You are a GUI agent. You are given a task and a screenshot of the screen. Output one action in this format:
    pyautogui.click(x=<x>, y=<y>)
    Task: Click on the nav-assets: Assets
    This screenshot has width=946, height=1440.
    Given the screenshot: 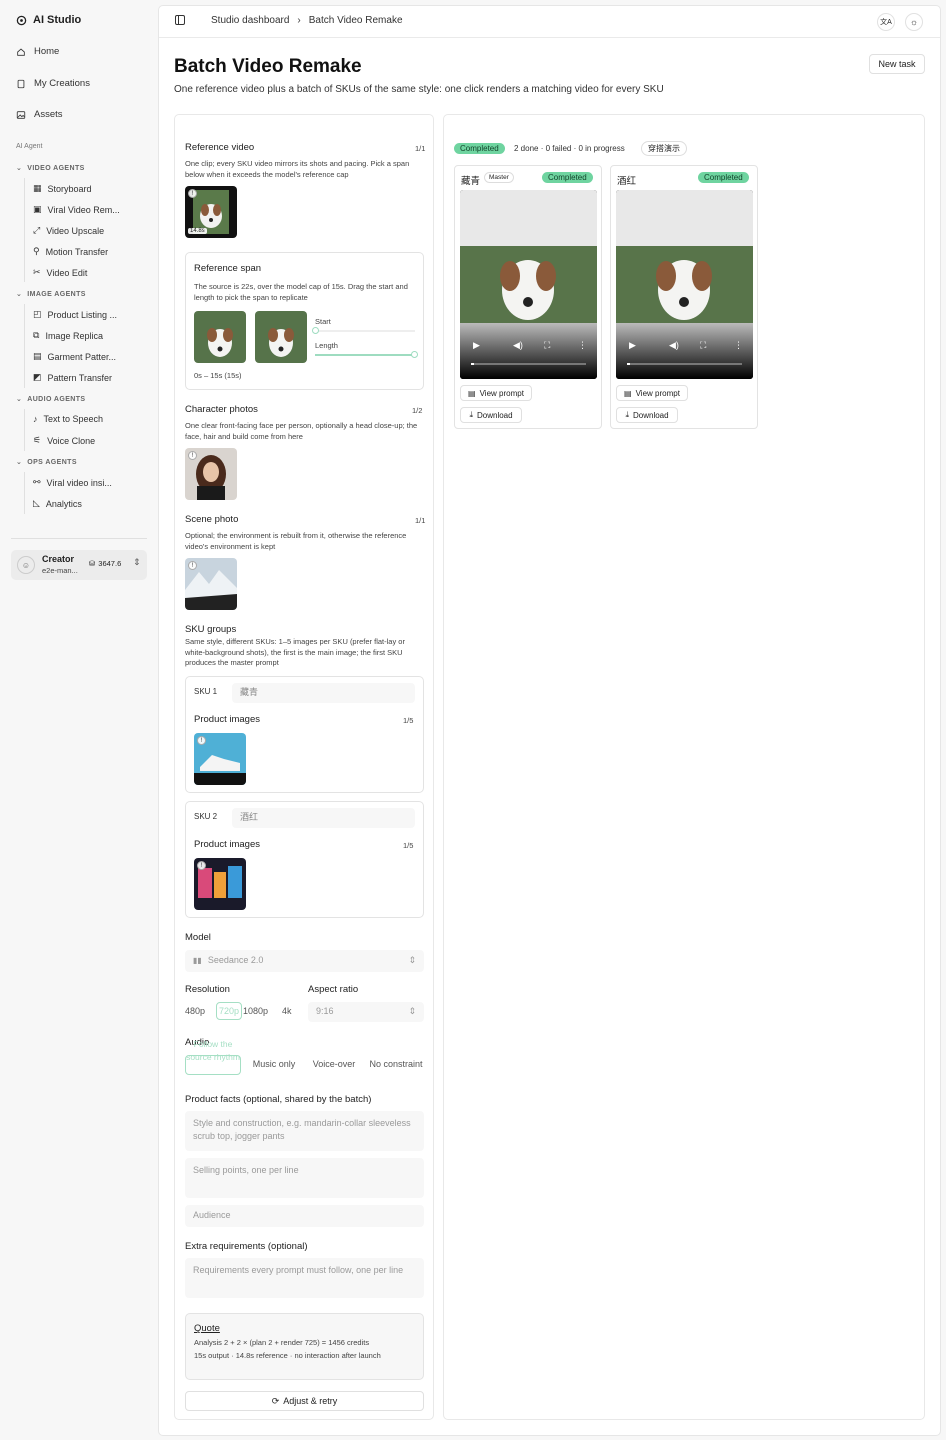 What is the action you would take?
    pyautogui.click(x=39, y=114)
    